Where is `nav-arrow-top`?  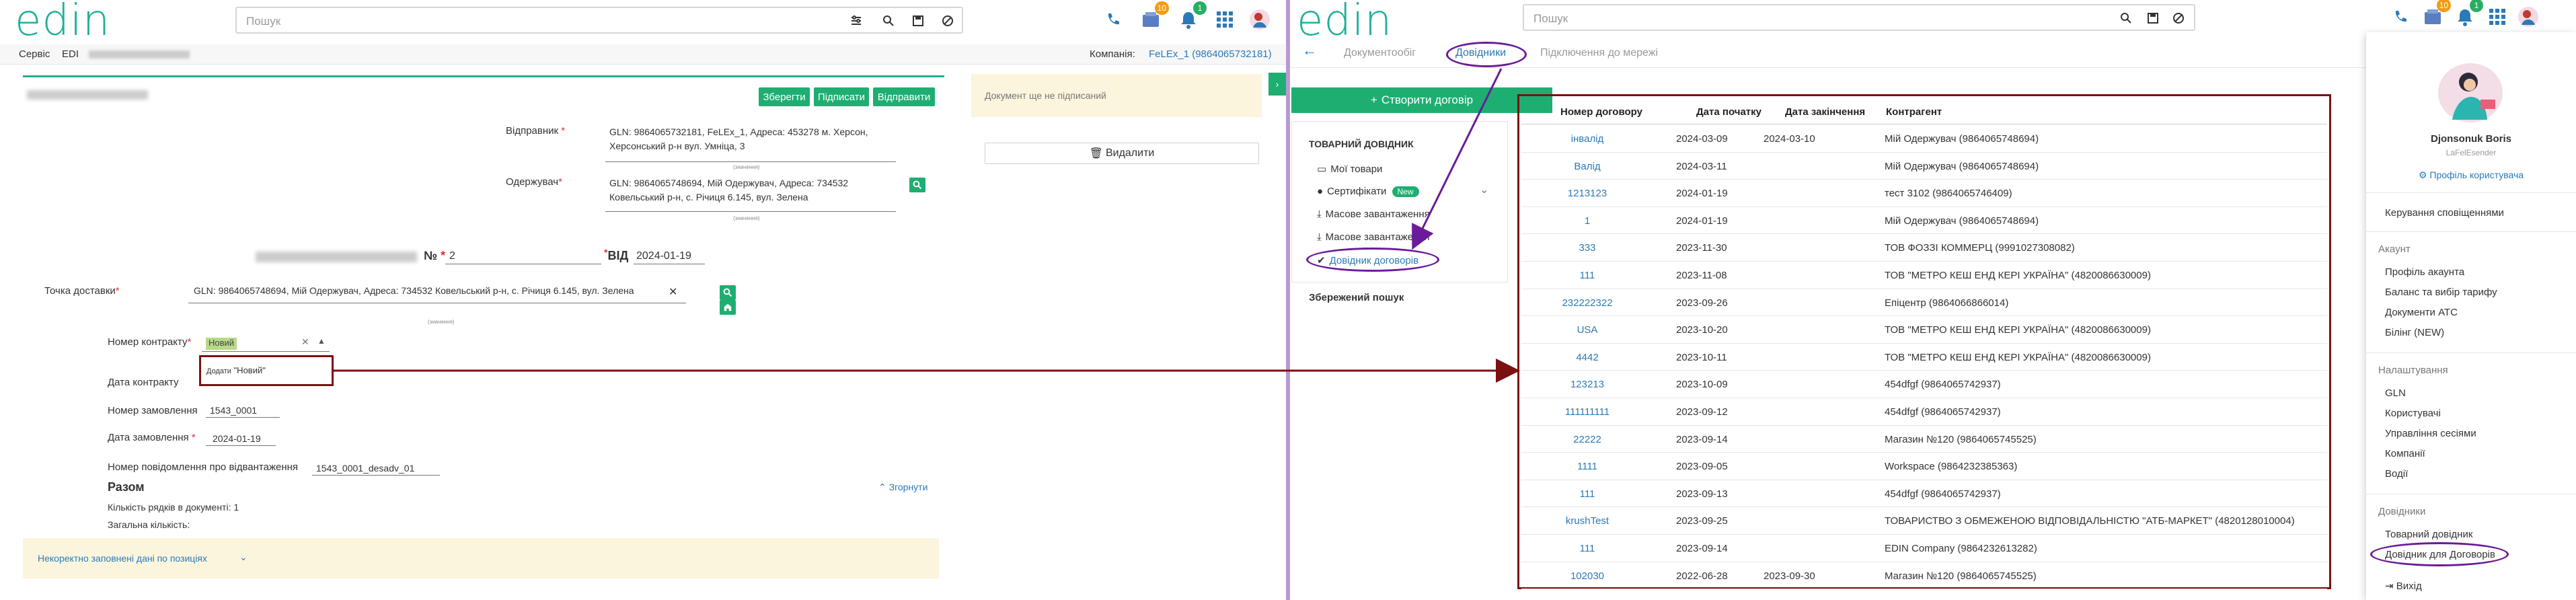 nav-arrow-top is located at coordinates (1457, 159).